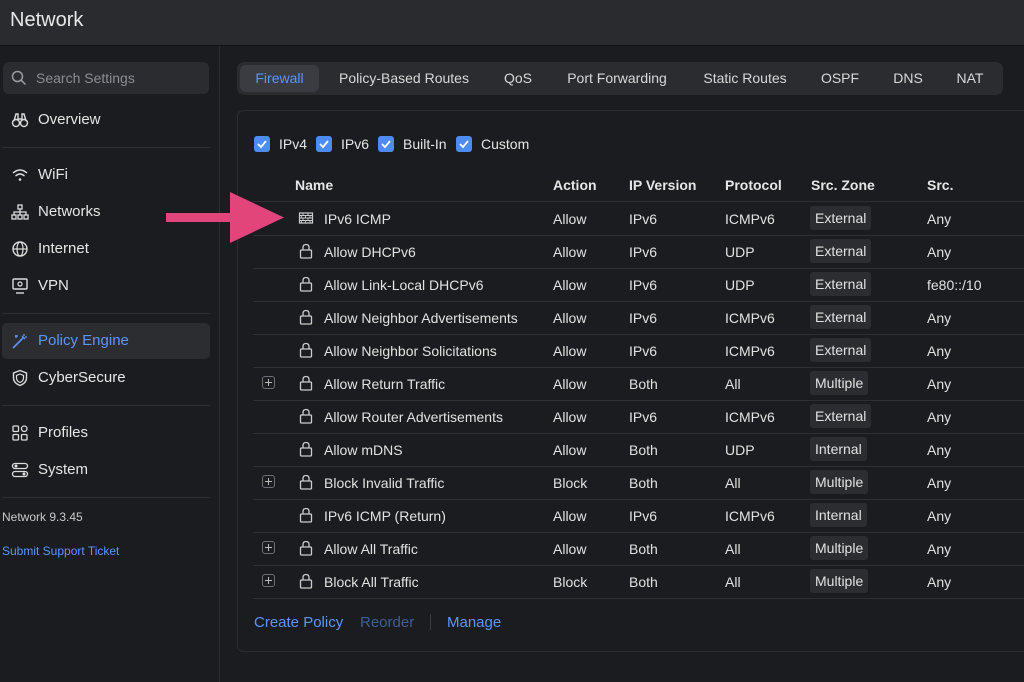 This screenshot has width=1024, height=682. Describe the element at coordinates (371, 582) in the screenshot. I see `rule-name: Block All Traffic` at that location.